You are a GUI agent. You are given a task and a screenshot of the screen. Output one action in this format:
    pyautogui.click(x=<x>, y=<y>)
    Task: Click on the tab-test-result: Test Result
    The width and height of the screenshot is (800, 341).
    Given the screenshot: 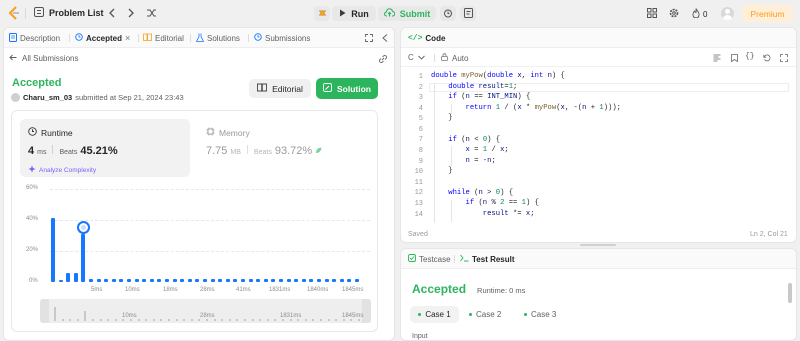 What is the action you would take?
    pyautogui.click(x=487, y=259)
    